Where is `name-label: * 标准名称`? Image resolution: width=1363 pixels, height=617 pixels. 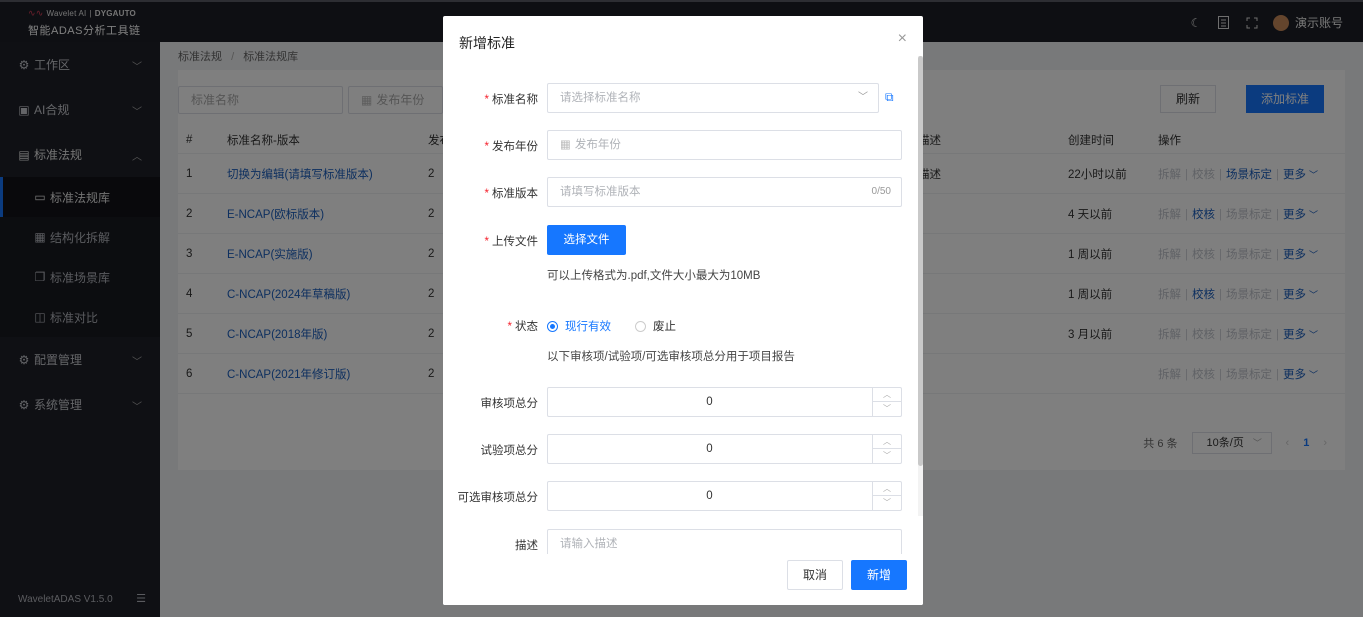 name-label: * 标准名称 is located at coordinates (511, 100).